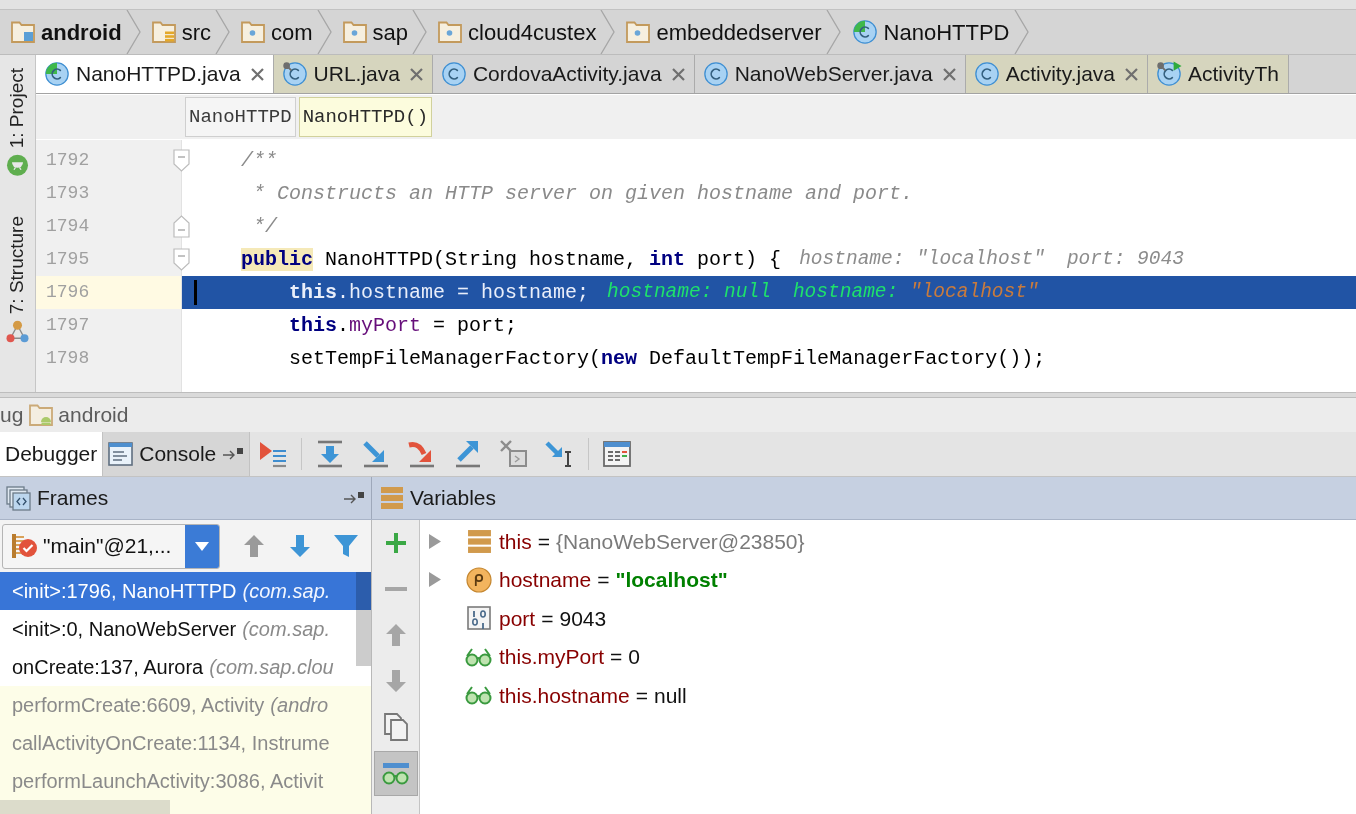 Image resolution: width=1356 pixels, height=814 pixels. Describe the element at coordinates (1056, 74) in the screenshot. I see `editor-tab: Activity.java` at that location.